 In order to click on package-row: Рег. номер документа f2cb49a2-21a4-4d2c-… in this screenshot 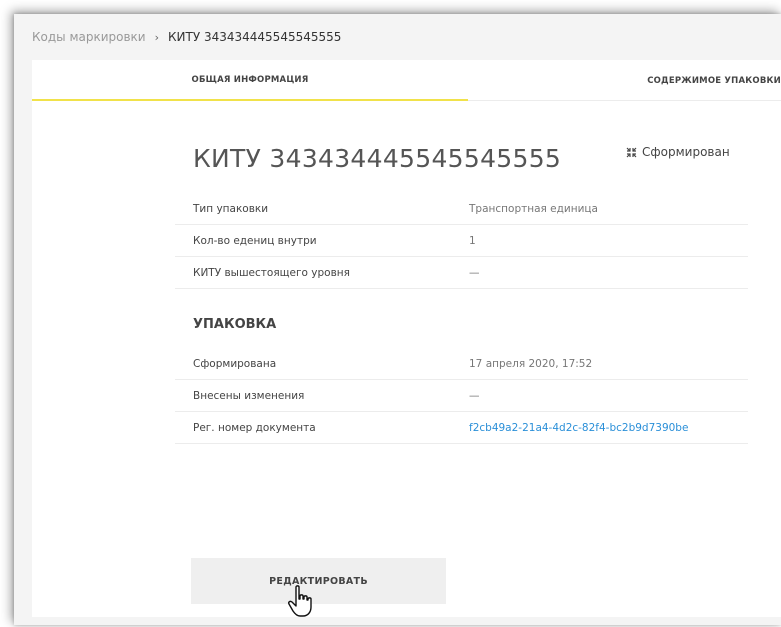, I will do `click(461, 428)`.